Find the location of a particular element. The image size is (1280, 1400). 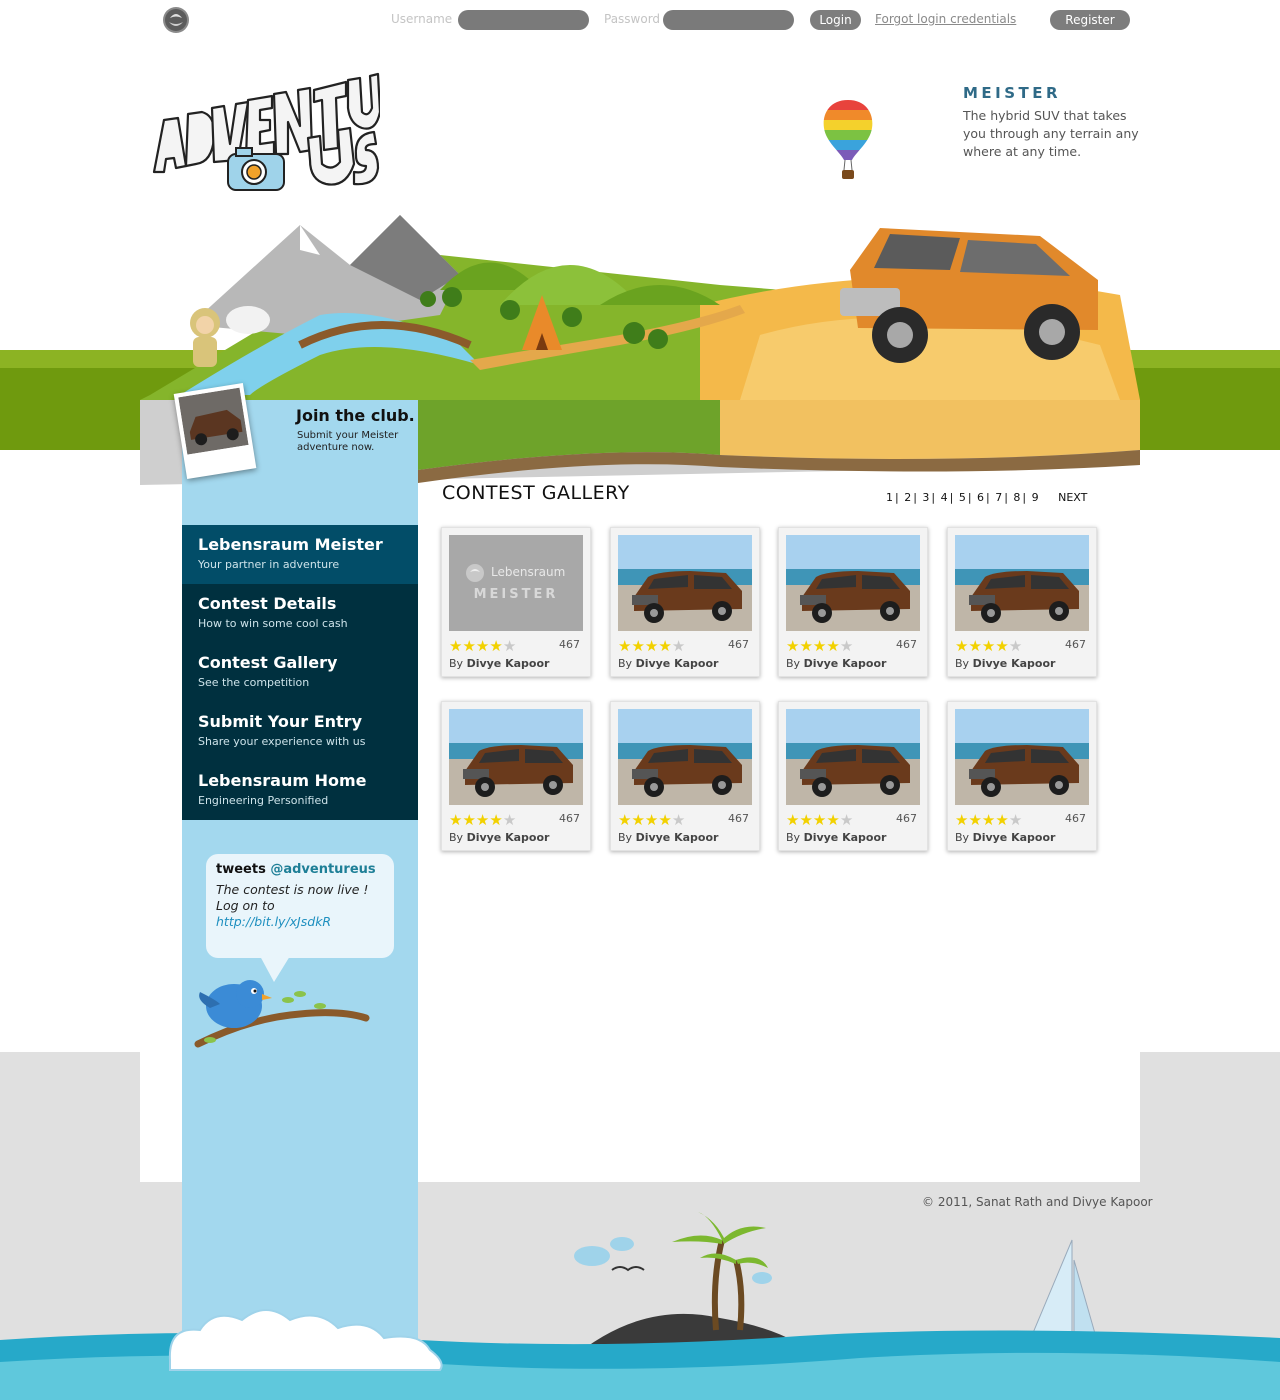

site-logo-icon is located at coordinates (176, 20).